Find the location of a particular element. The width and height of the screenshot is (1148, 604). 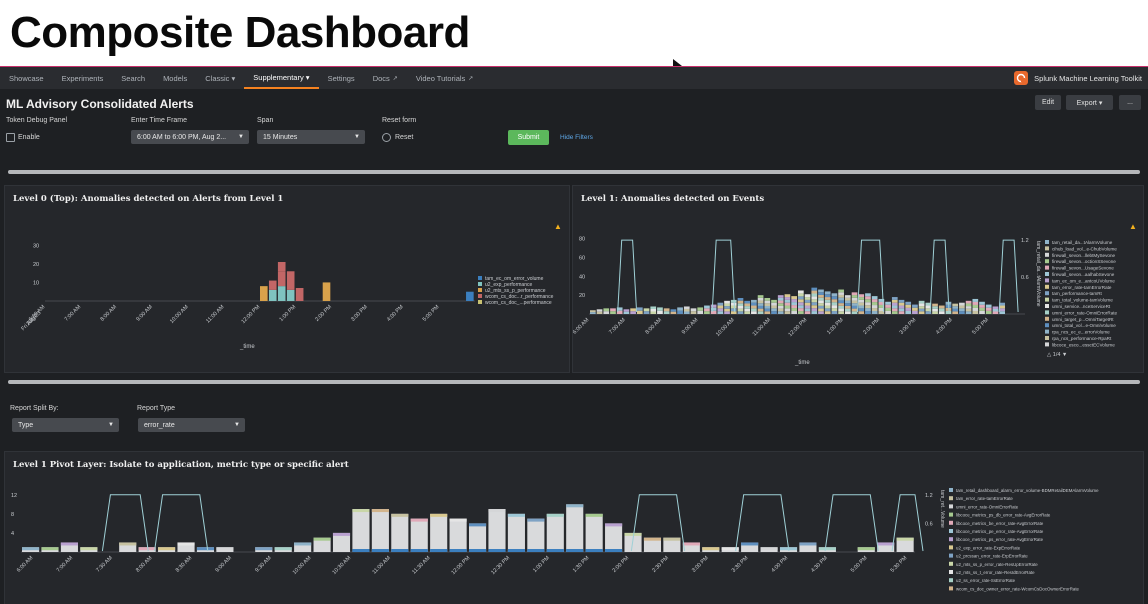

hide-filters-link: Hide Filters is located at coordinates (576, 137).